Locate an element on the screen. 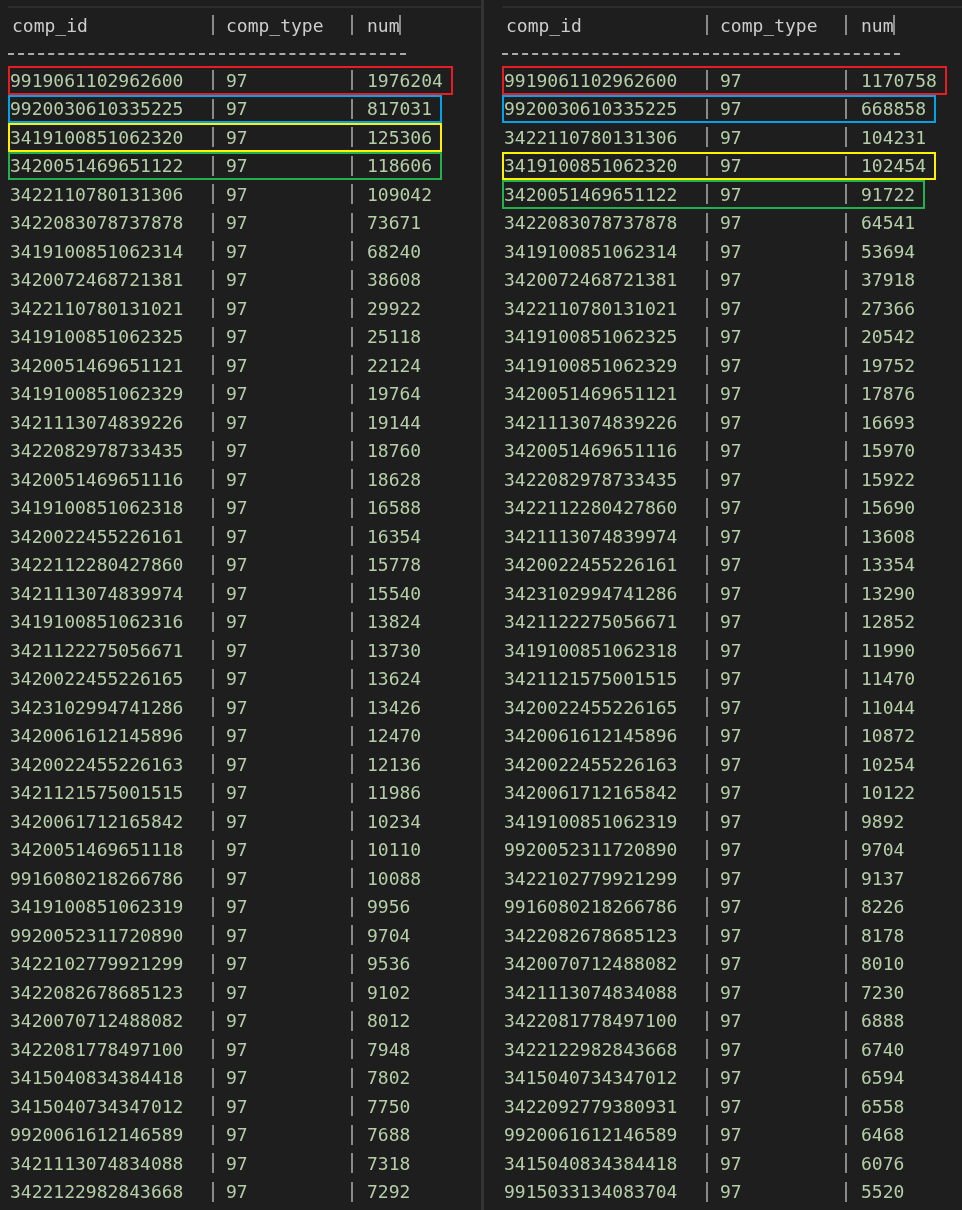 Image resolution: width=962 pixels, height=1210 pixels. table-cell-text: 13730 is located at coordinates (394, 650).